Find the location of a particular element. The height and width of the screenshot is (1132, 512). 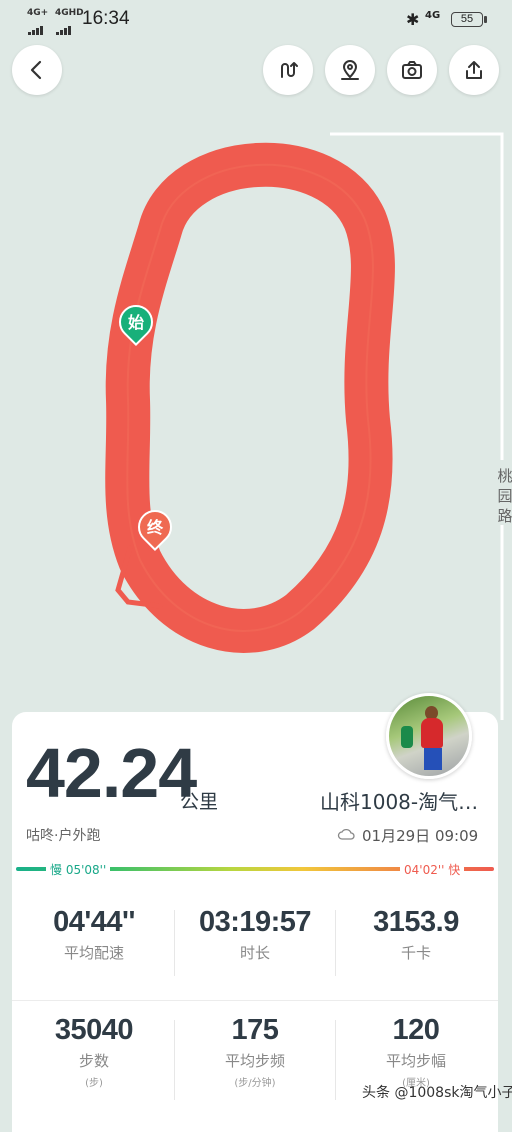

end-marker-label: 终 is located at coordinates (154, 527).